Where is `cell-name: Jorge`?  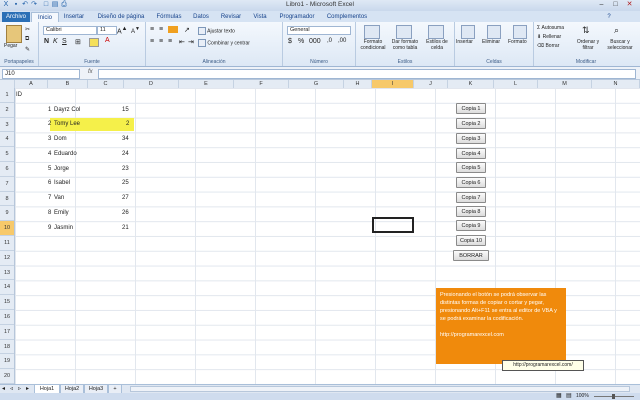 cell-name: Jorge is located at coordinates (61, 169).